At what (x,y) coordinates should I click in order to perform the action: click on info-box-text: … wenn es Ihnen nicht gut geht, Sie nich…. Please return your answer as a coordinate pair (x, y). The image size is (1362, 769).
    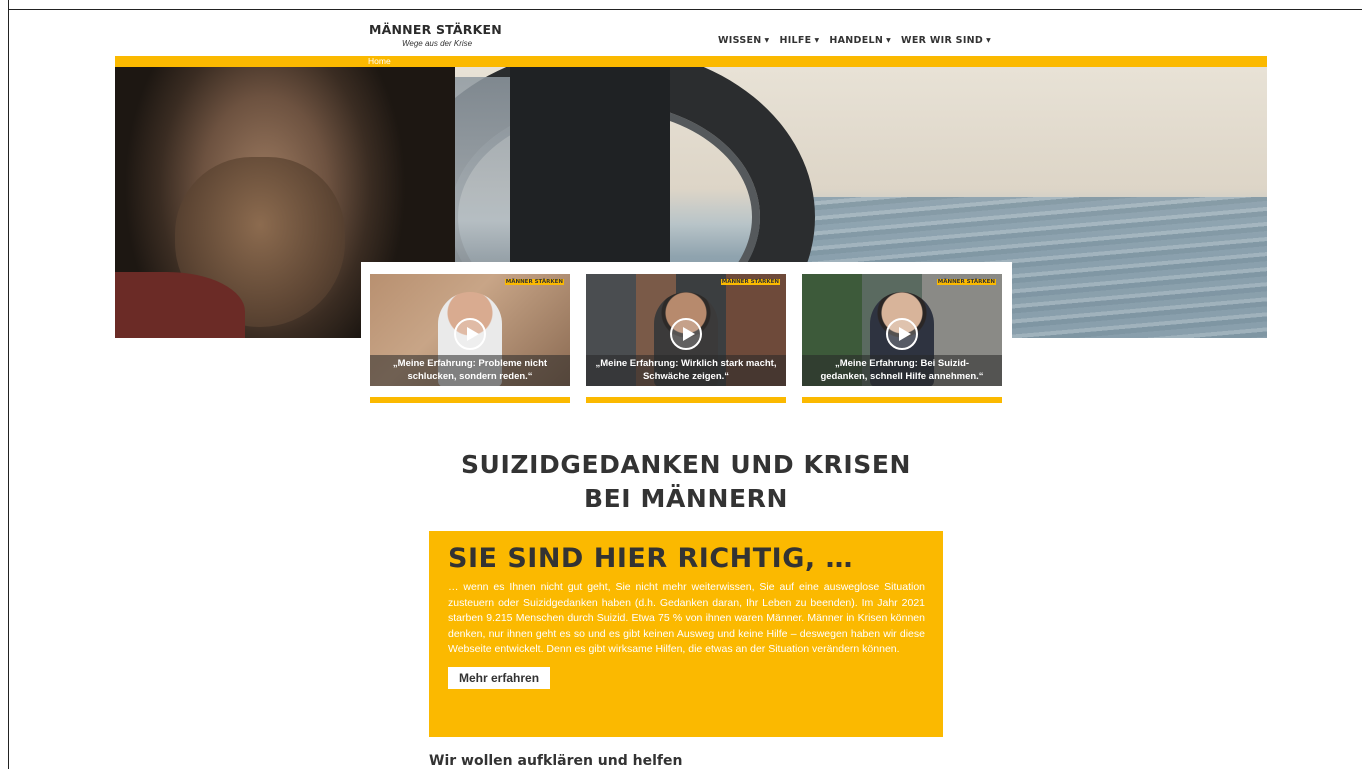
    Looking at the image, I should click on (686, 618).